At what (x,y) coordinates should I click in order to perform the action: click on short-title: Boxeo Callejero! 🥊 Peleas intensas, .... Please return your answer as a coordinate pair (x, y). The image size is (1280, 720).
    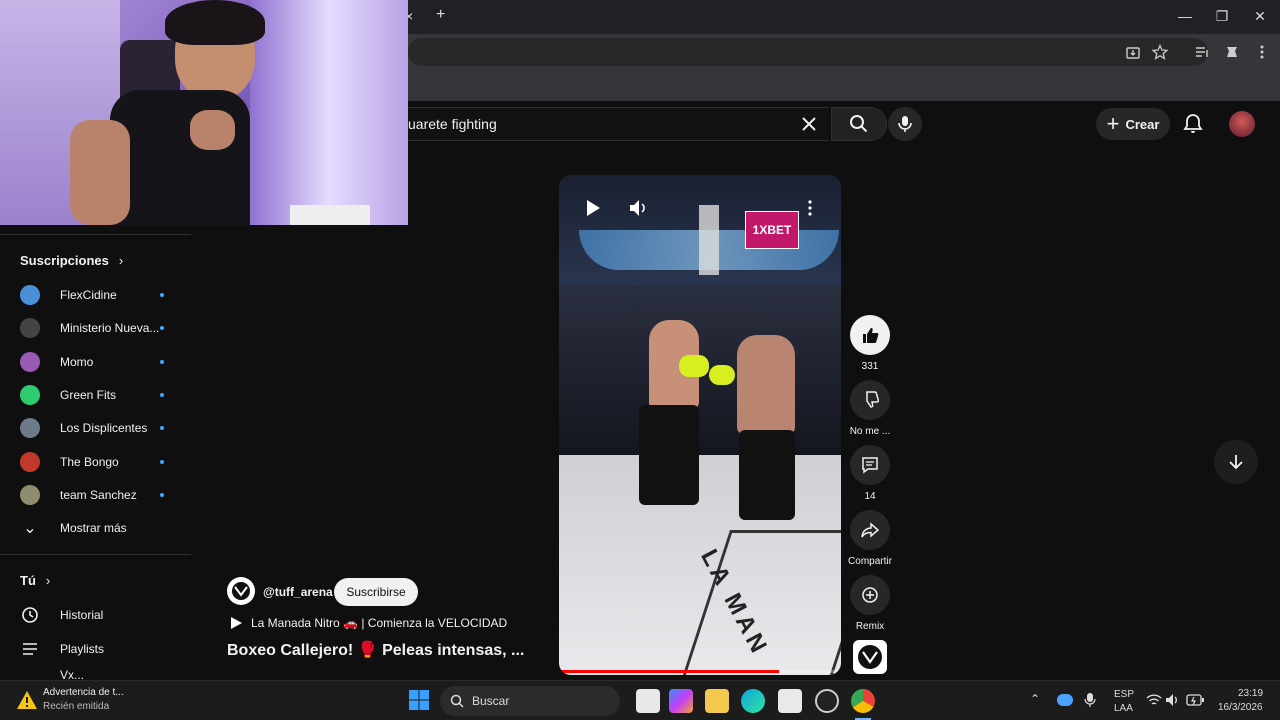
    Looking at the image, I should click on (375, 650).